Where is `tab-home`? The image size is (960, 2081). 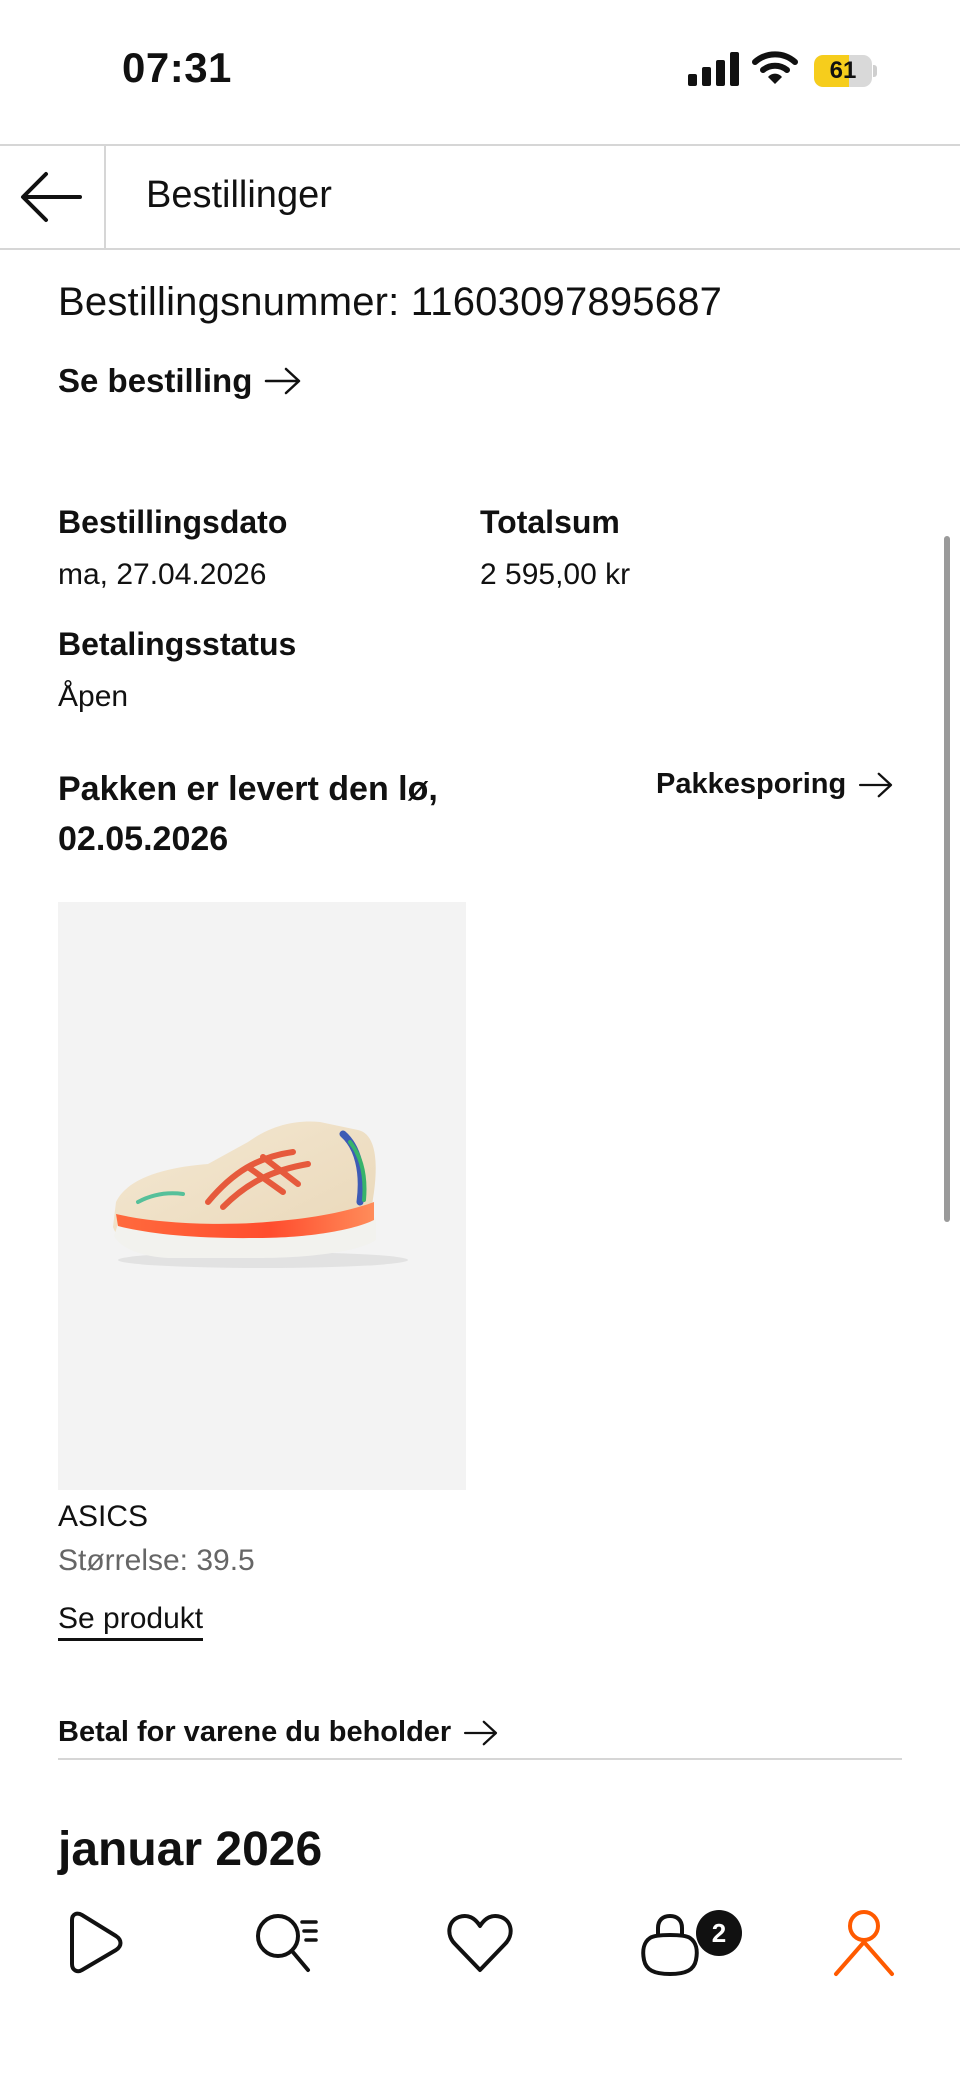 tab-home is located at coordinates (96, 1942).